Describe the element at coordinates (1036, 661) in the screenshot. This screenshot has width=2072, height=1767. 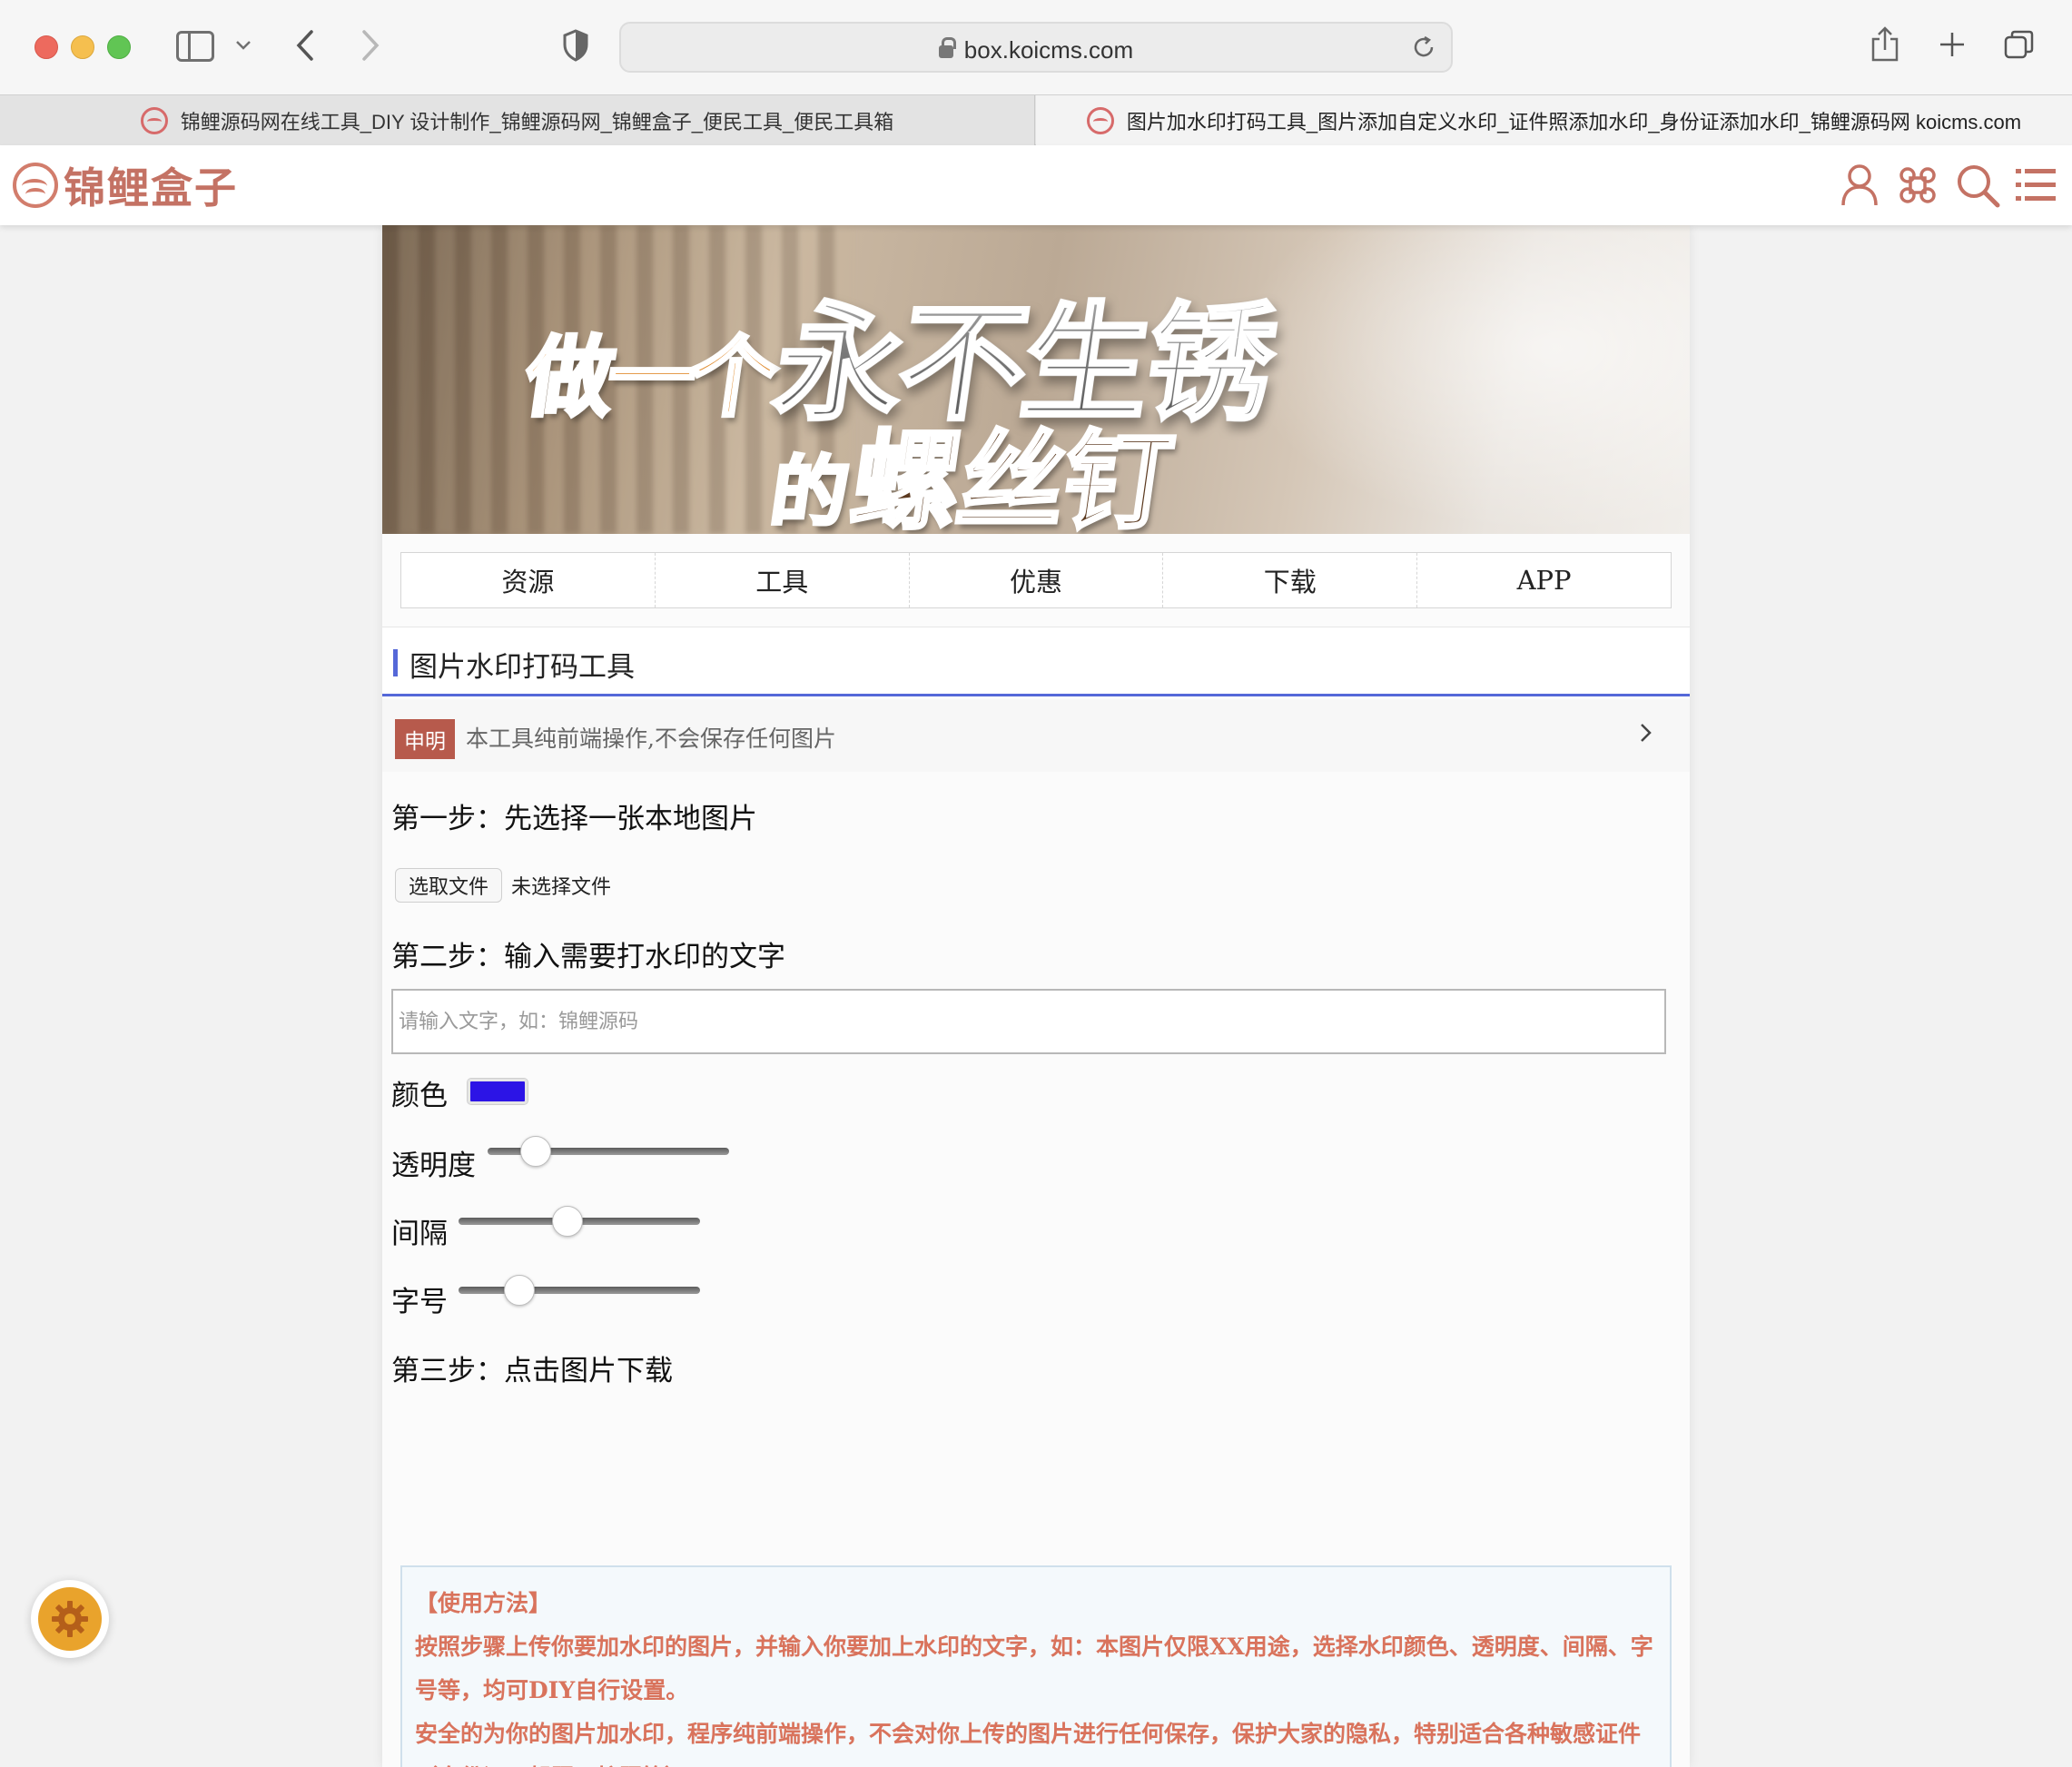
I see `tool-header: 图片水印打码工具` at that location.